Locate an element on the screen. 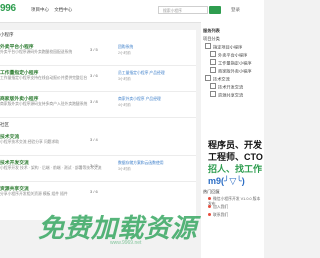 Image resolution: width=320 pixels, height=258 pixels. tree-item: 指定项目小程序 is located at coordinates (223, 47).